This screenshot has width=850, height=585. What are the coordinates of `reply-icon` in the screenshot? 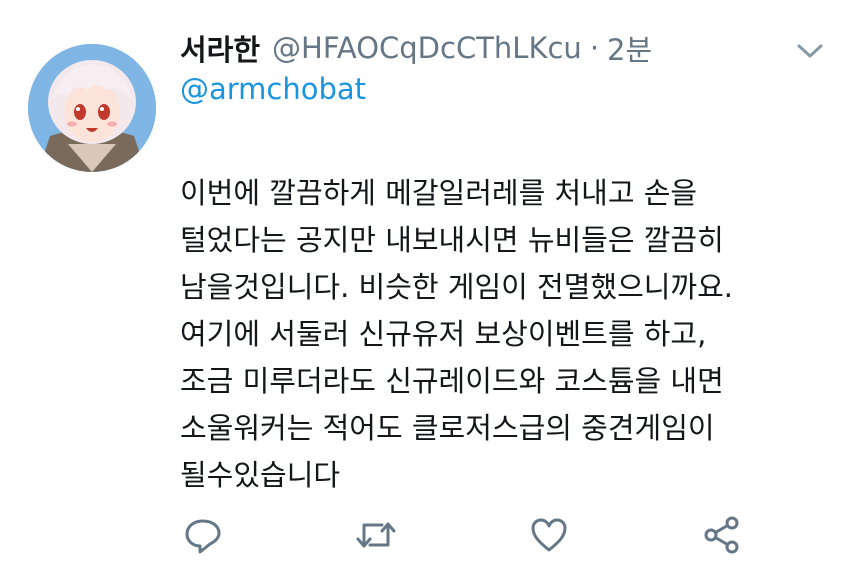 It's located at (203, 536).